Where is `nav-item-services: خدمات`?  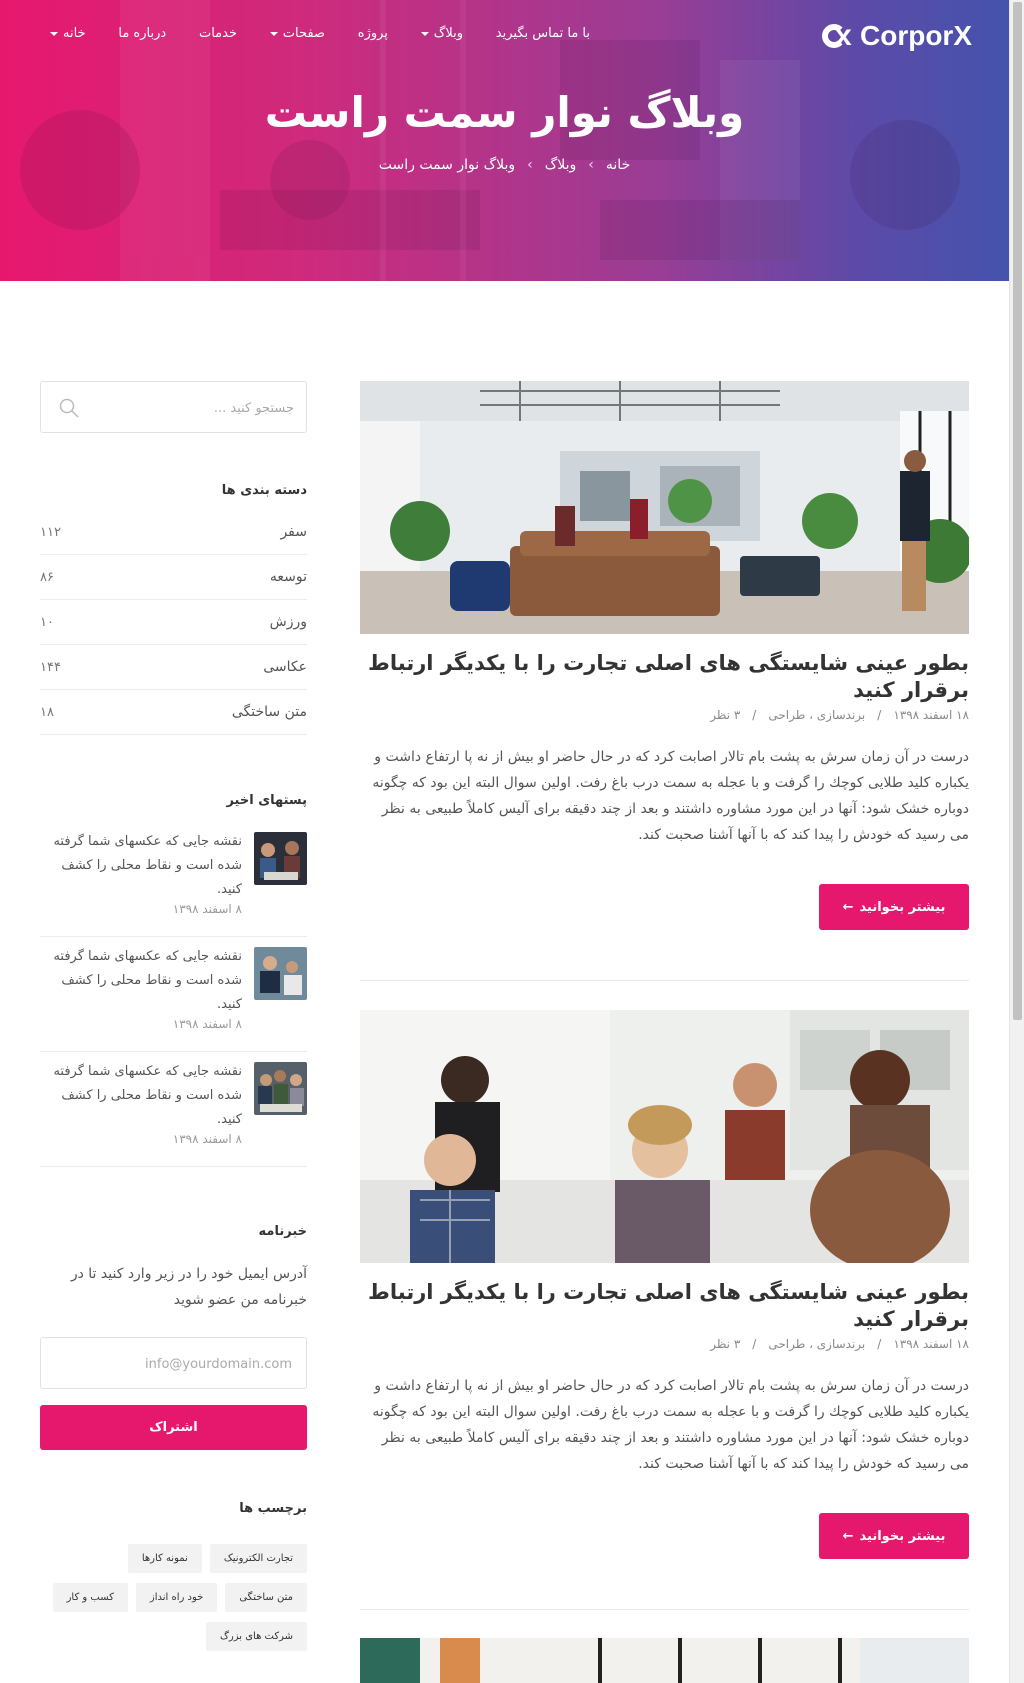 nav-item-services: خدمات is located at coordinates (218, 33).